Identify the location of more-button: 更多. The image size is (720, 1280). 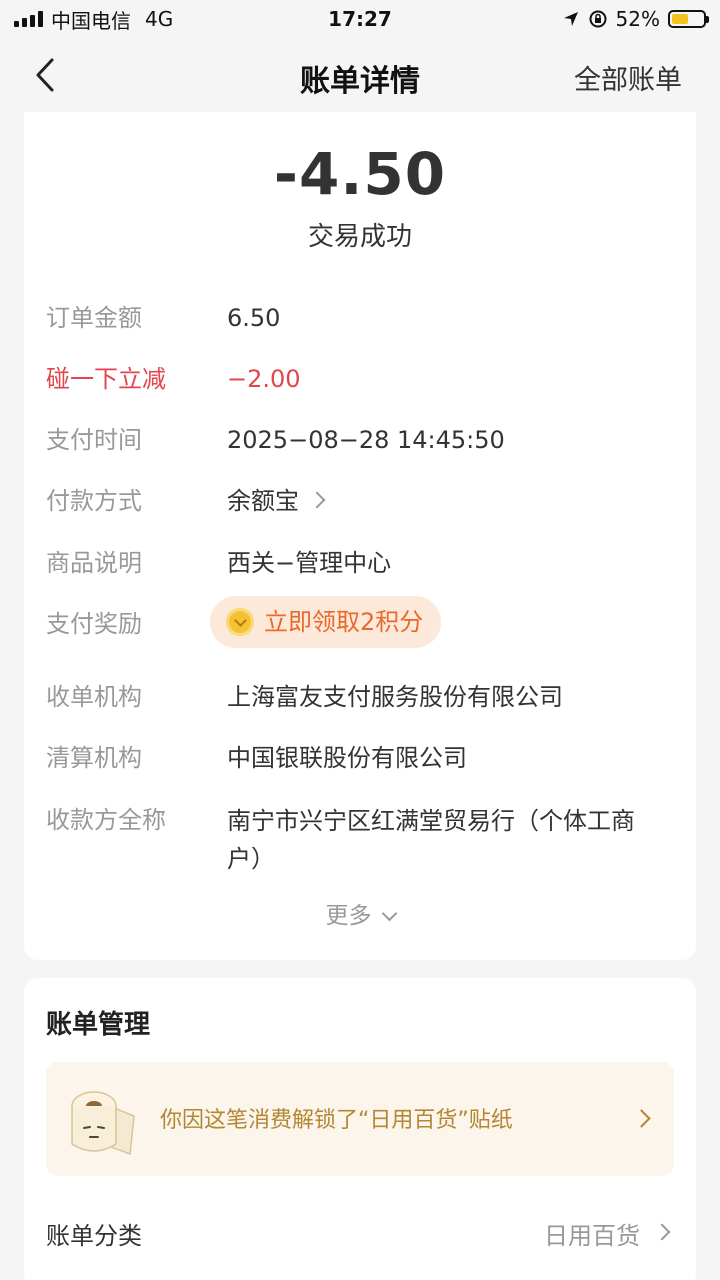
(360, 913).